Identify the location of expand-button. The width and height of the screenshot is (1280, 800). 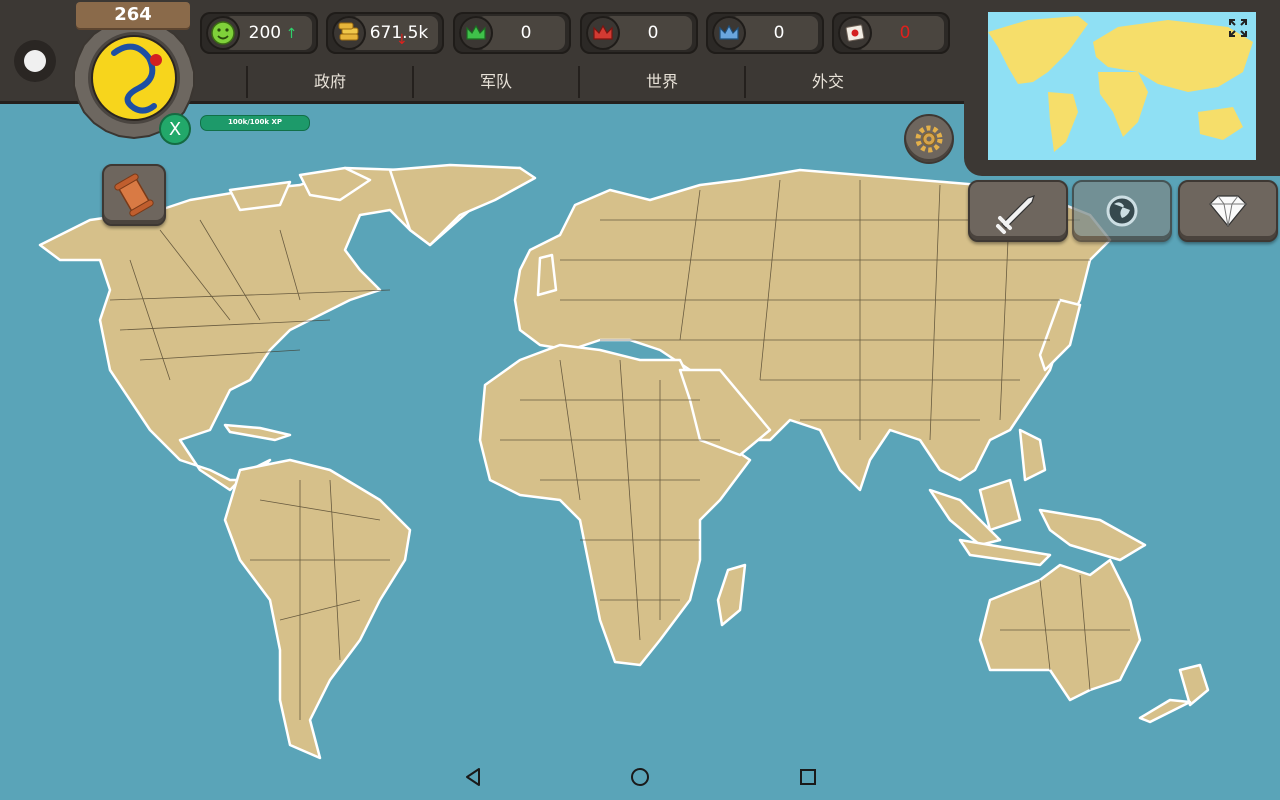
(1238, 28).